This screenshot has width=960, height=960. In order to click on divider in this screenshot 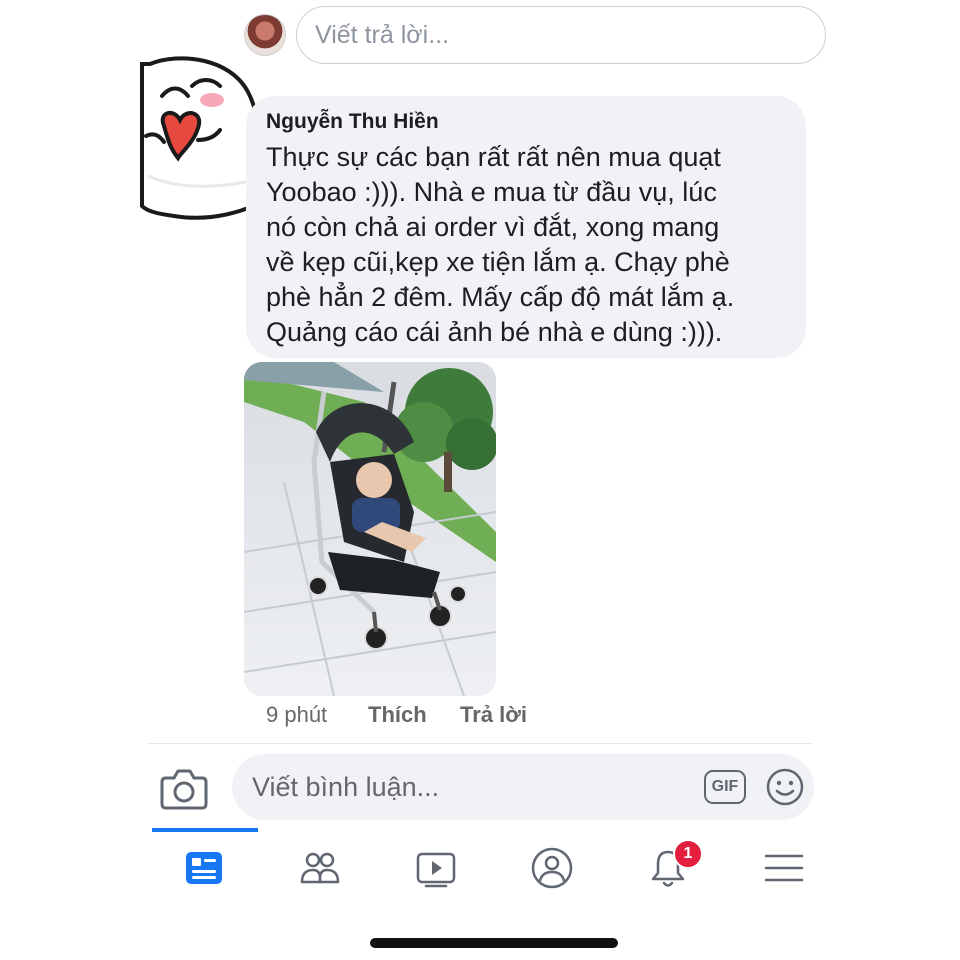, I will do `click(480, 743)`.